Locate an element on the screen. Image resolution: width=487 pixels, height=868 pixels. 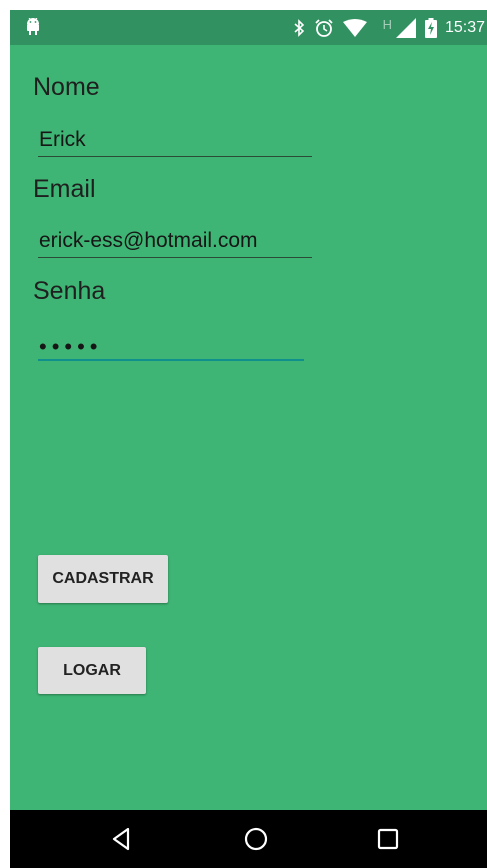
alarm-icon is located at coordinates (323, 28).